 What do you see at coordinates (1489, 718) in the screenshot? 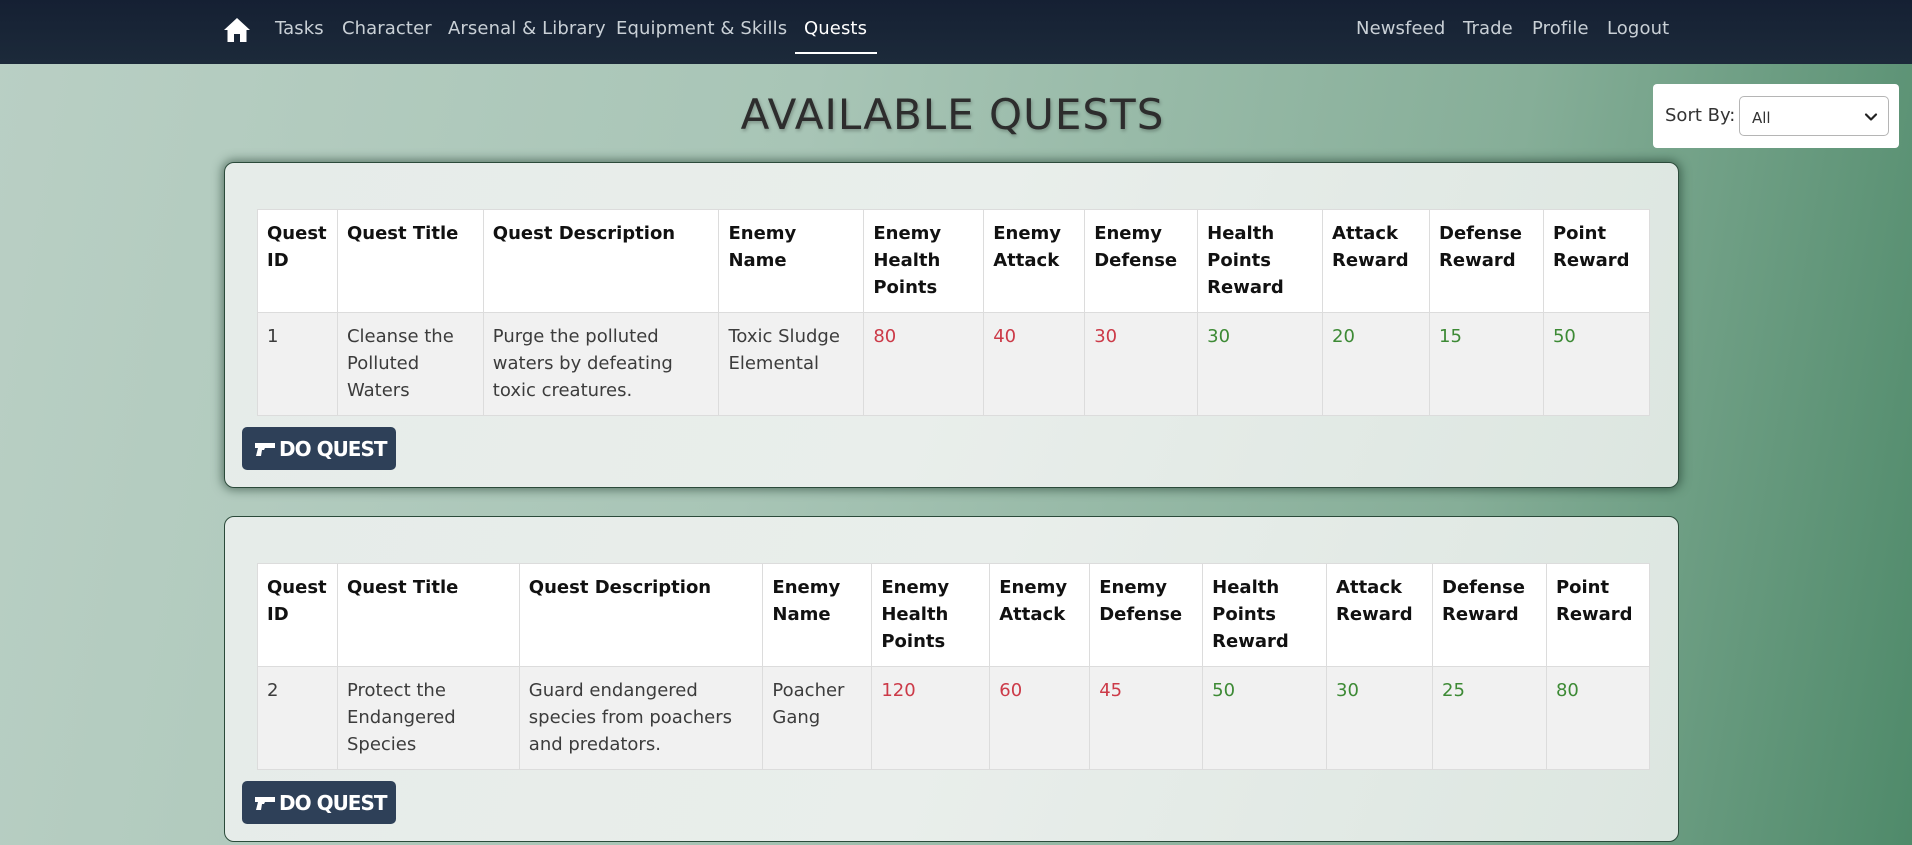
I see `defense-reward: 25` at bounding box center [1489, 718].